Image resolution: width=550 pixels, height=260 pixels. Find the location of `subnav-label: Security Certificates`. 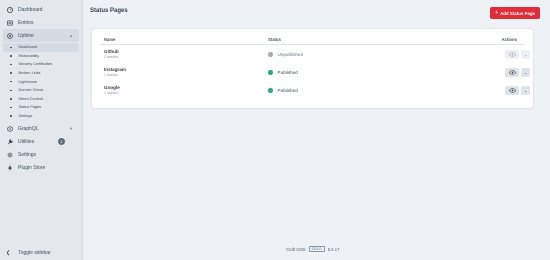

subnav-label: Security Certificates is located at coordinates (35, 64).